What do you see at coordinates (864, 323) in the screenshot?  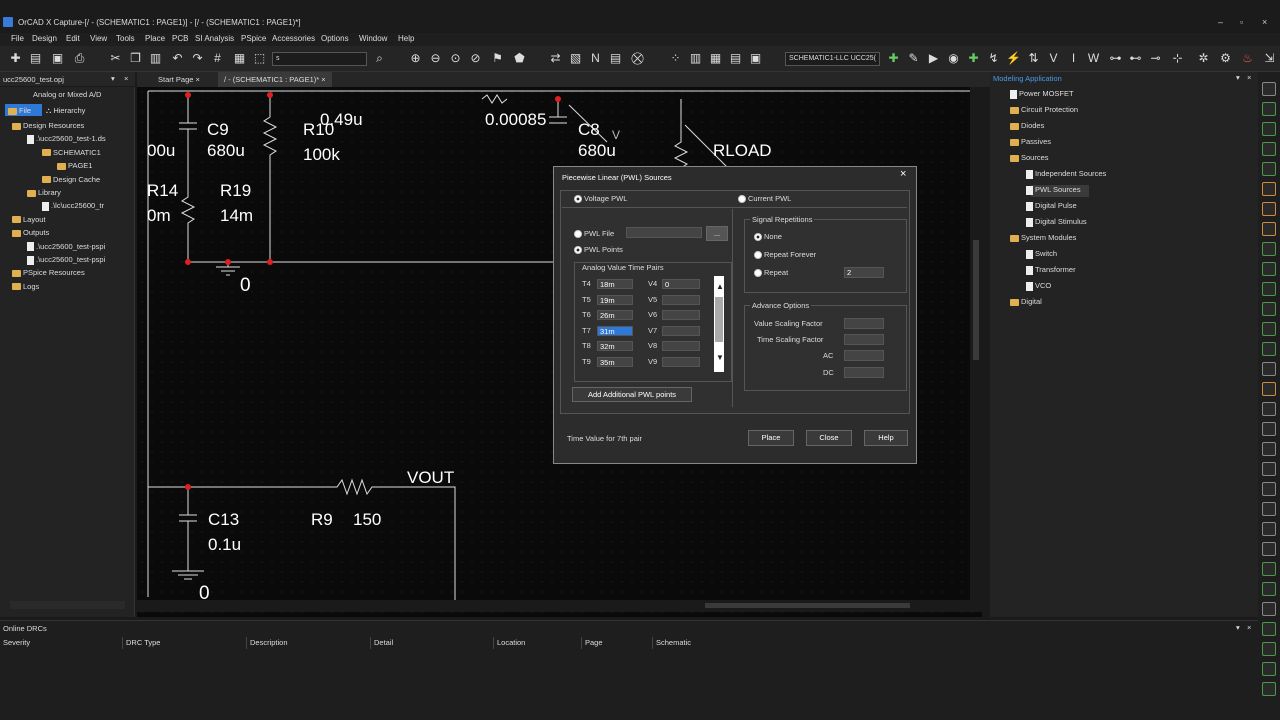 I see `value-scaling-field` at bounding box center [864, 323].